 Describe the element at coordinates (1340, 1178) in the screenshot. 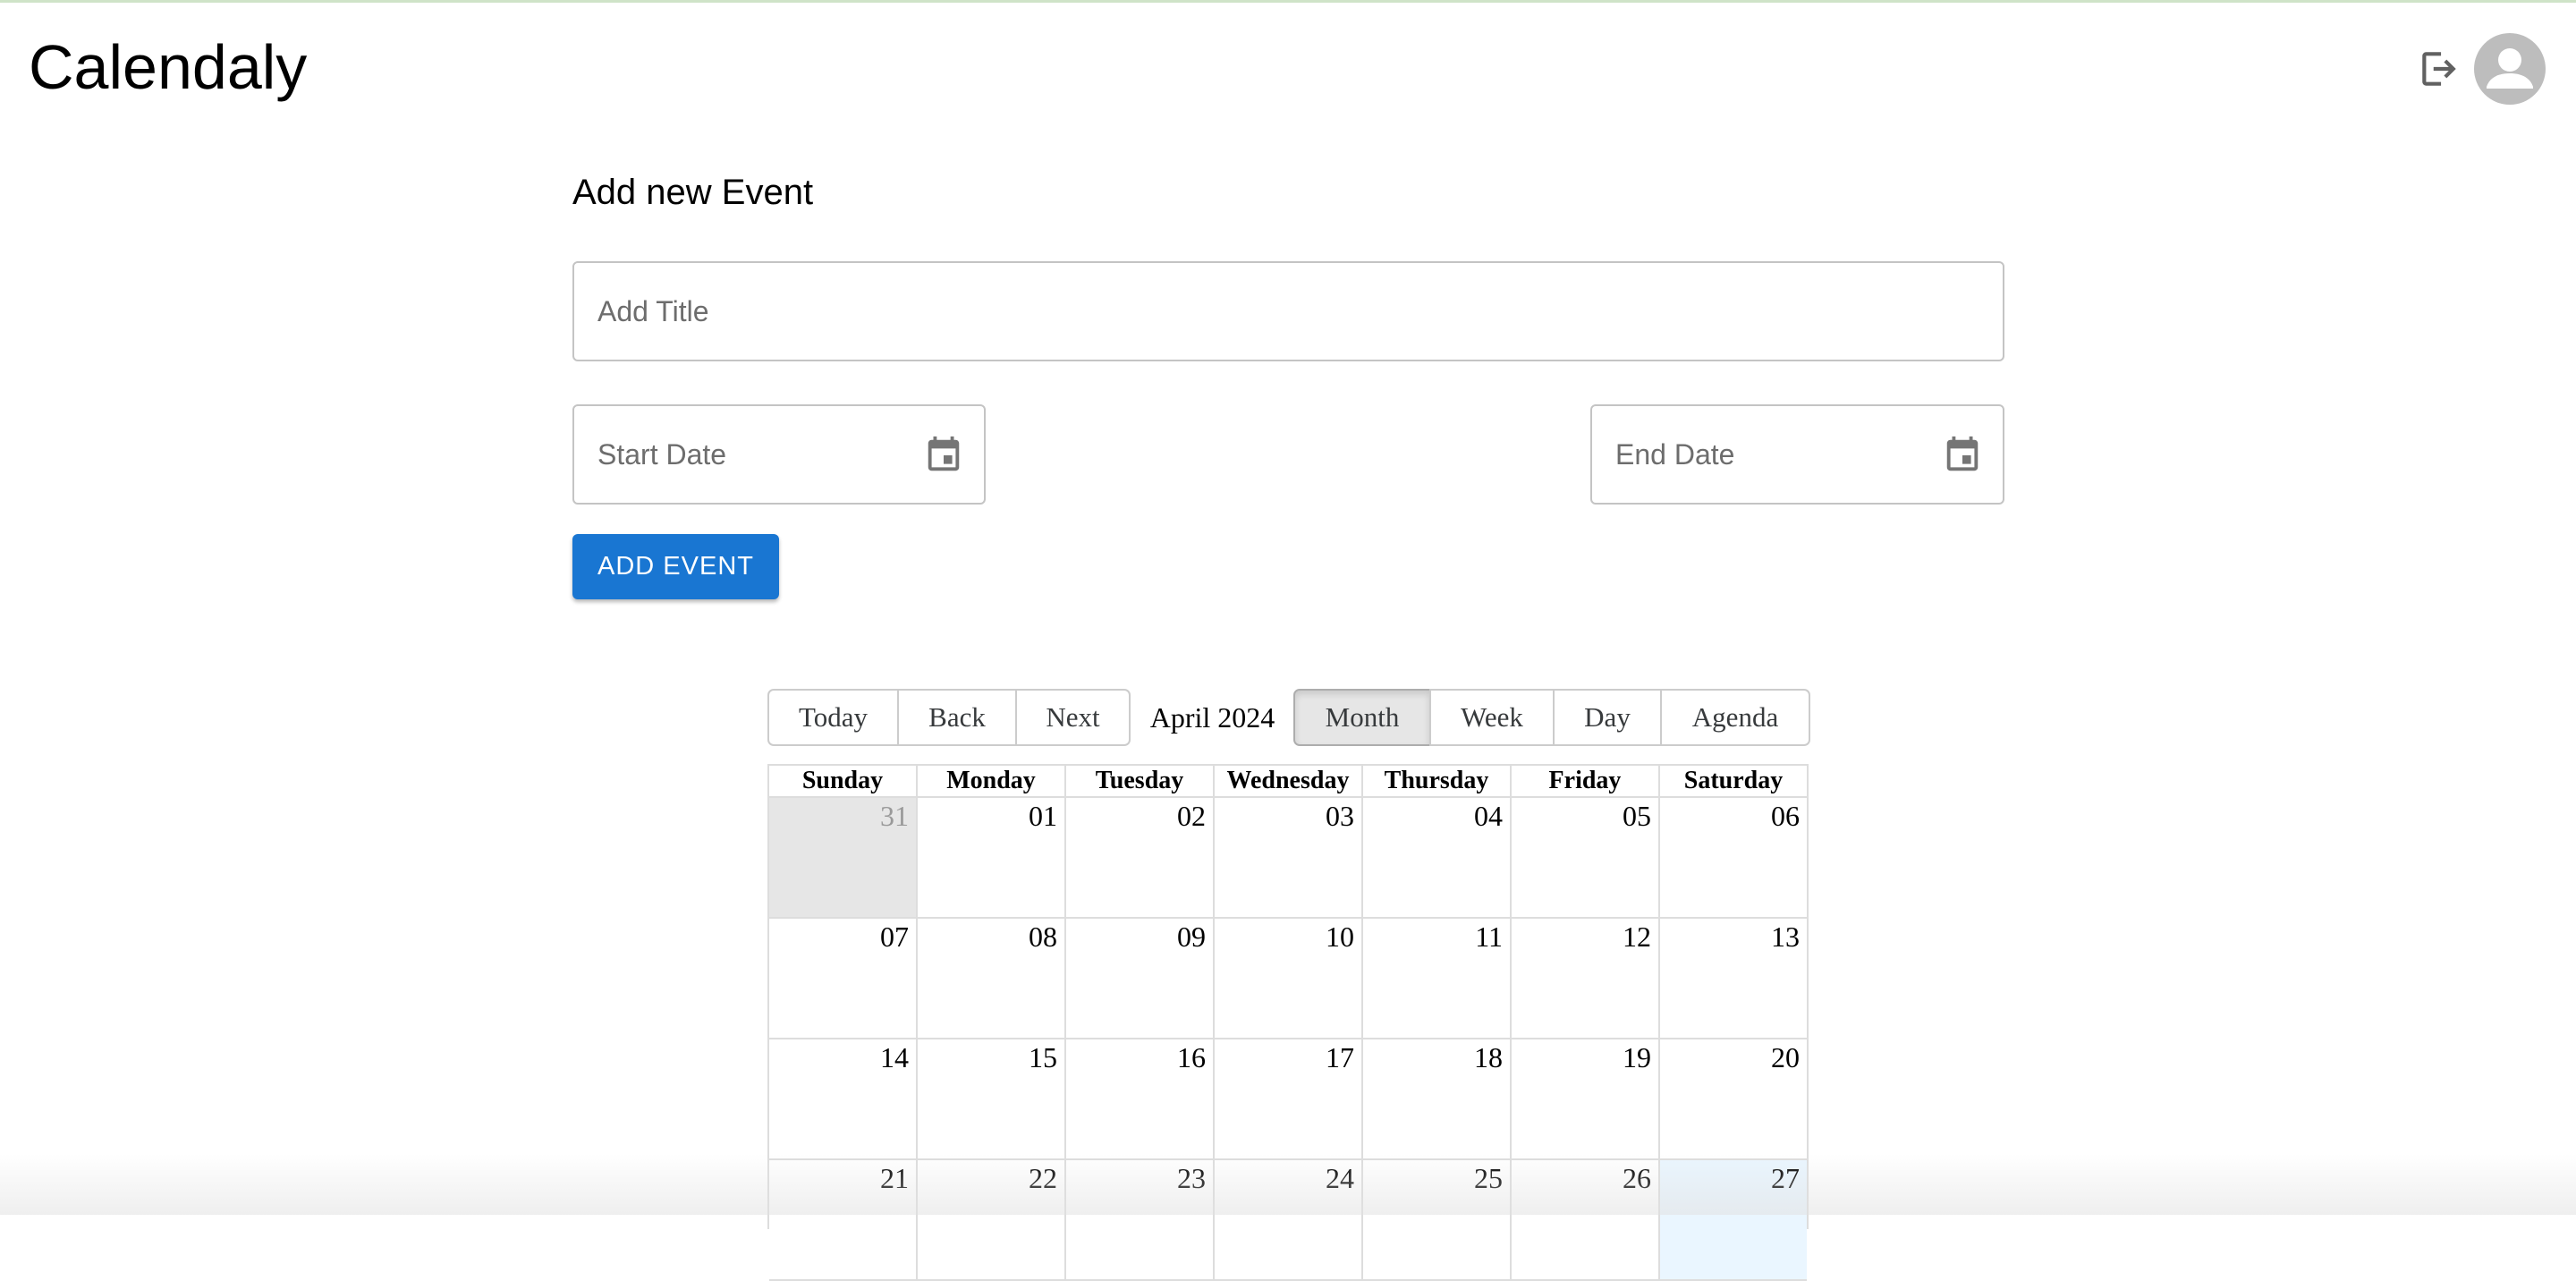

I see `day-number: 24` at that location.